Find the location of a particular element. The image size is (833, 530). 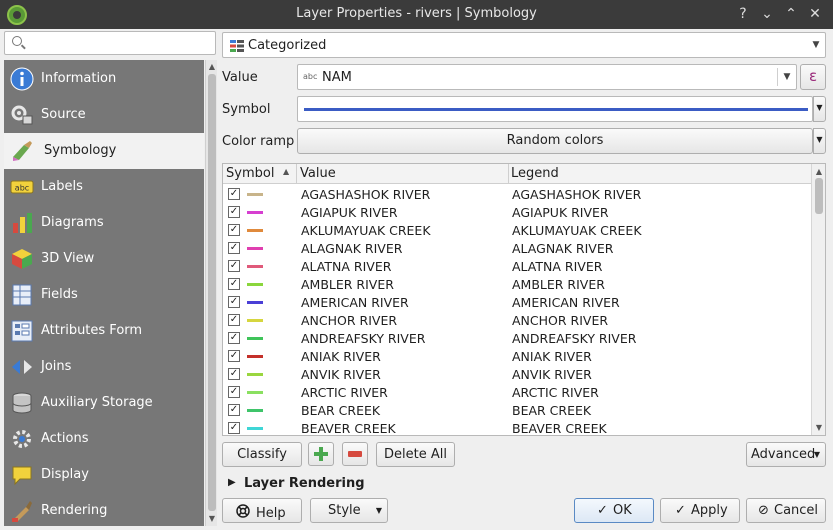

category-value: ANVIK RIVER is located at coordinates (341, 374).